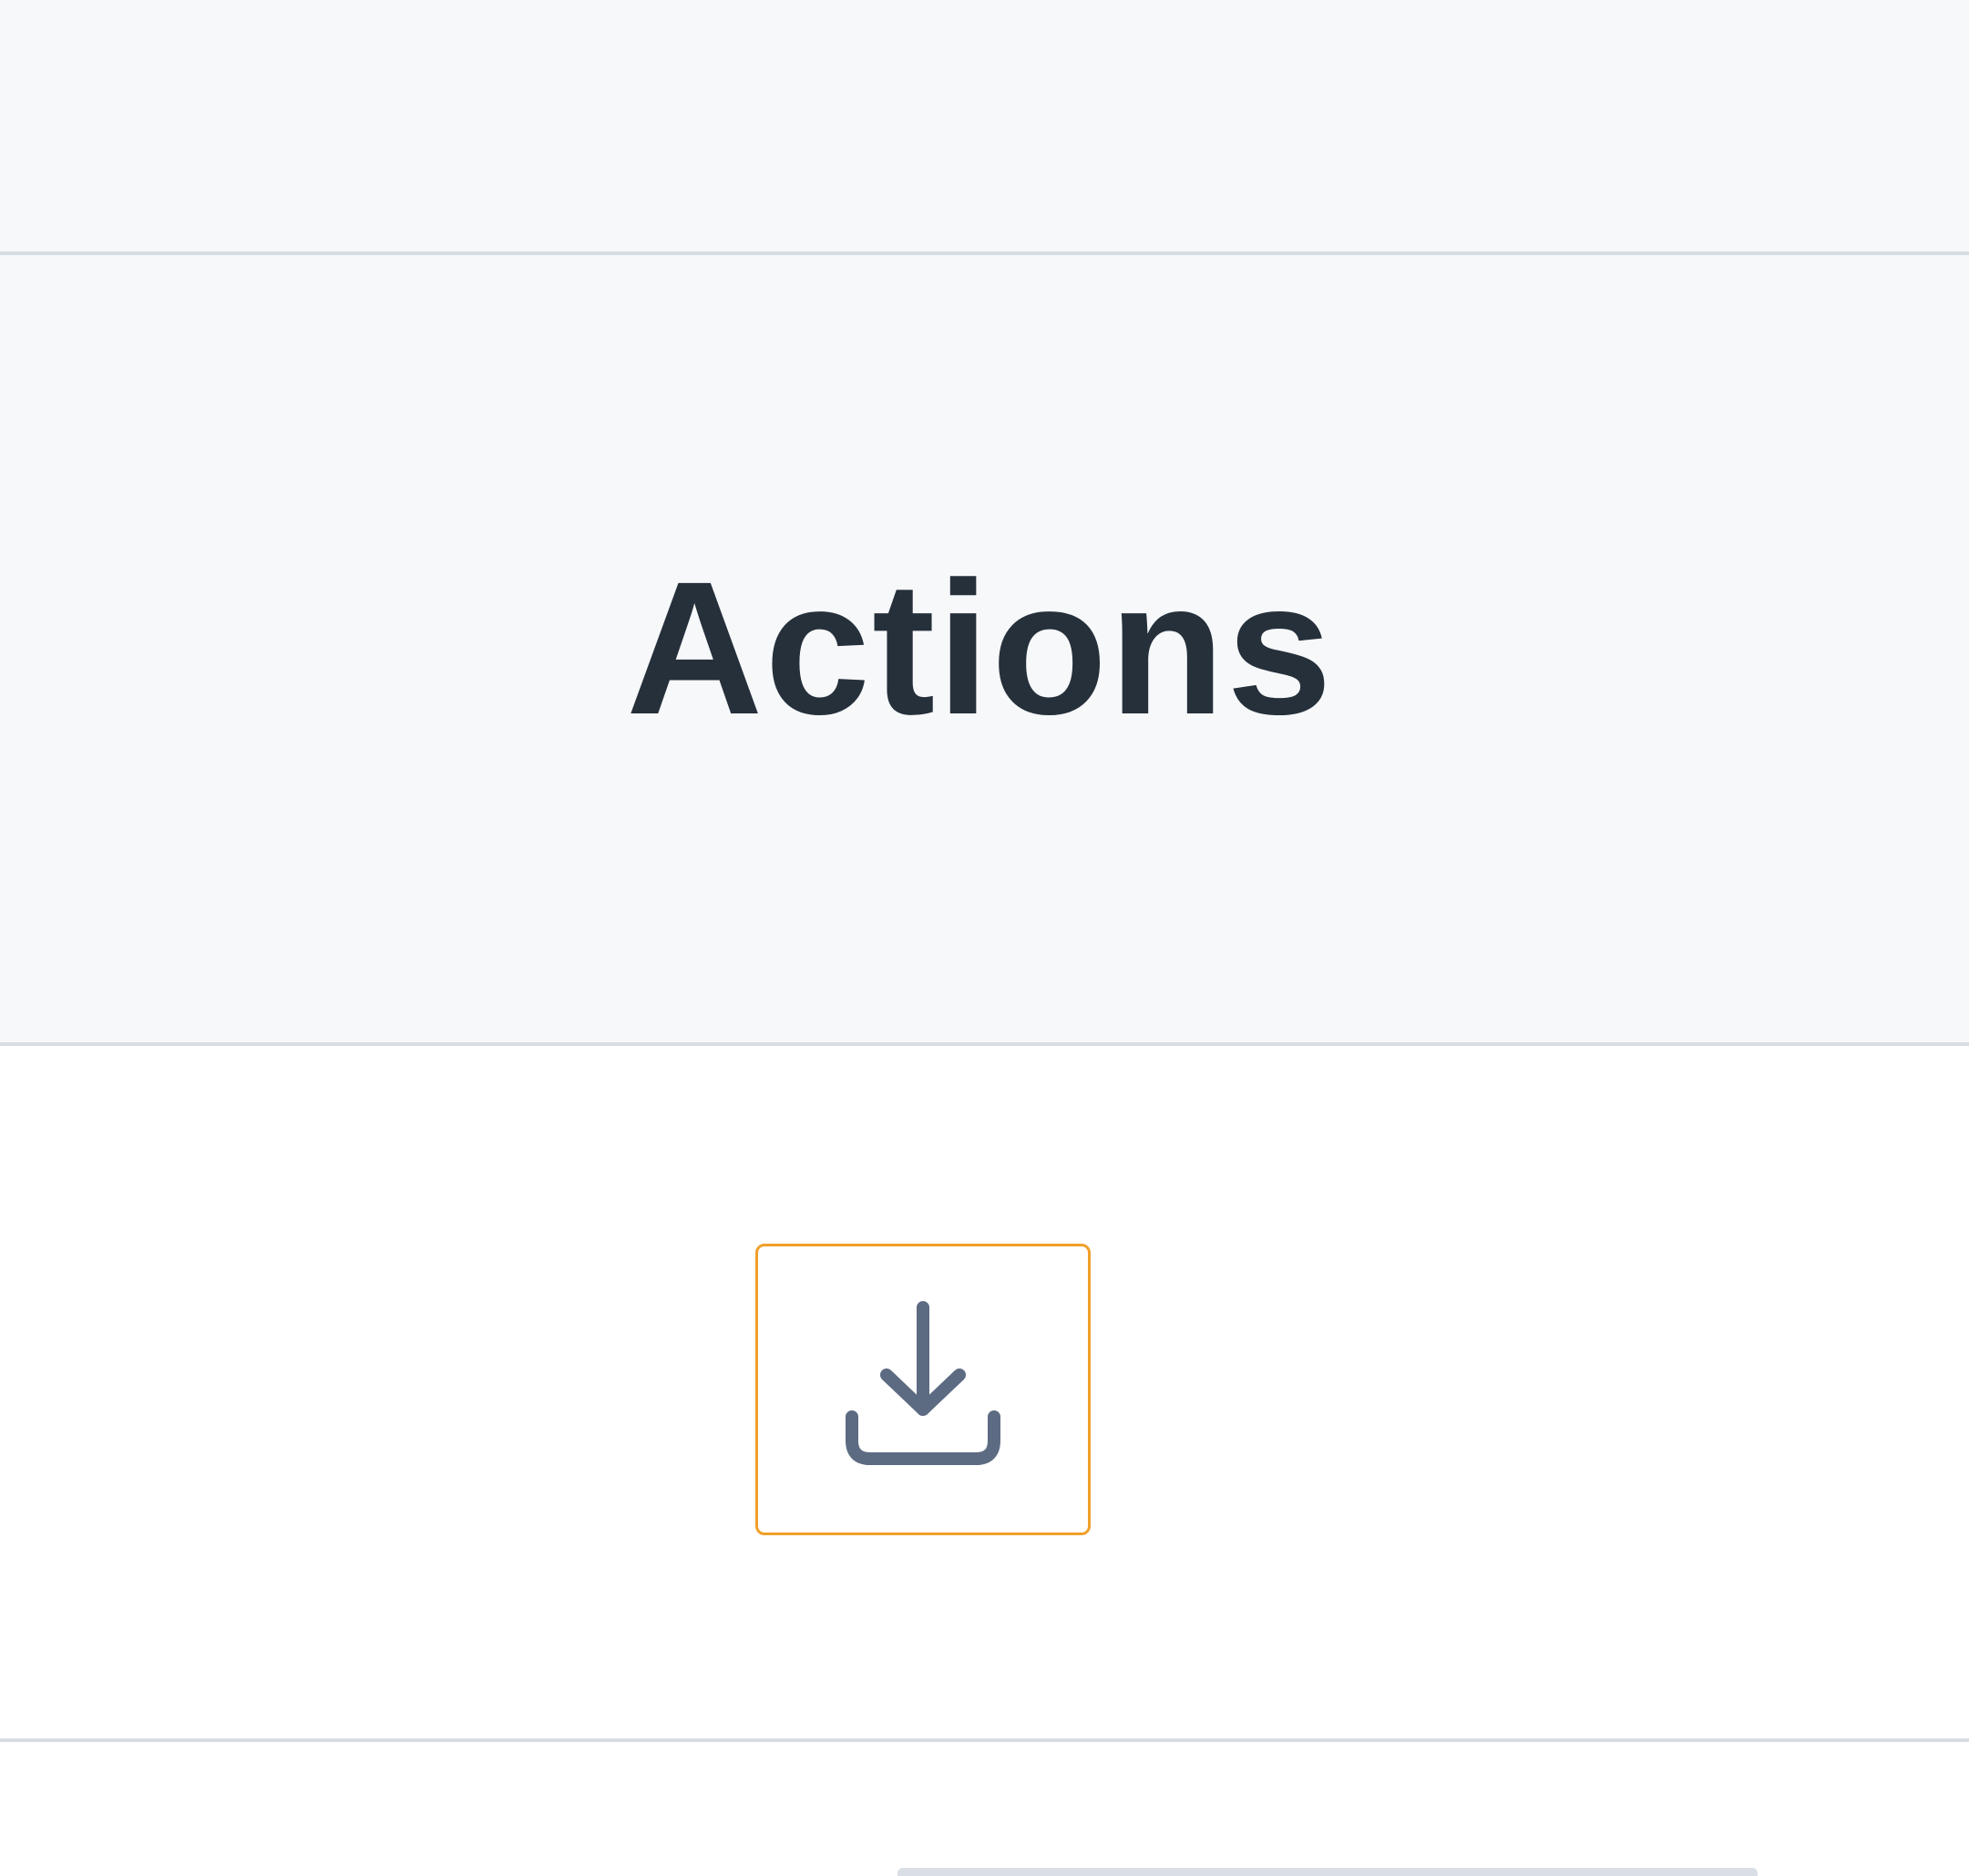 The width and height of the screenshot is (1969, 1876). I want to click on table-header-top-band, so click(984, 127).